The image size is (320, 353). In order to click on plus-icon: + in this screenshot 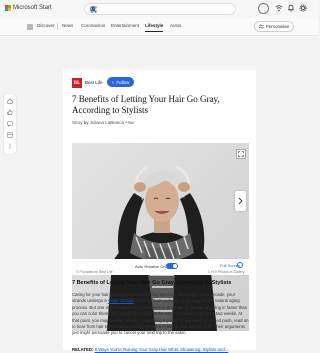, I will do `click(113, 82)`.